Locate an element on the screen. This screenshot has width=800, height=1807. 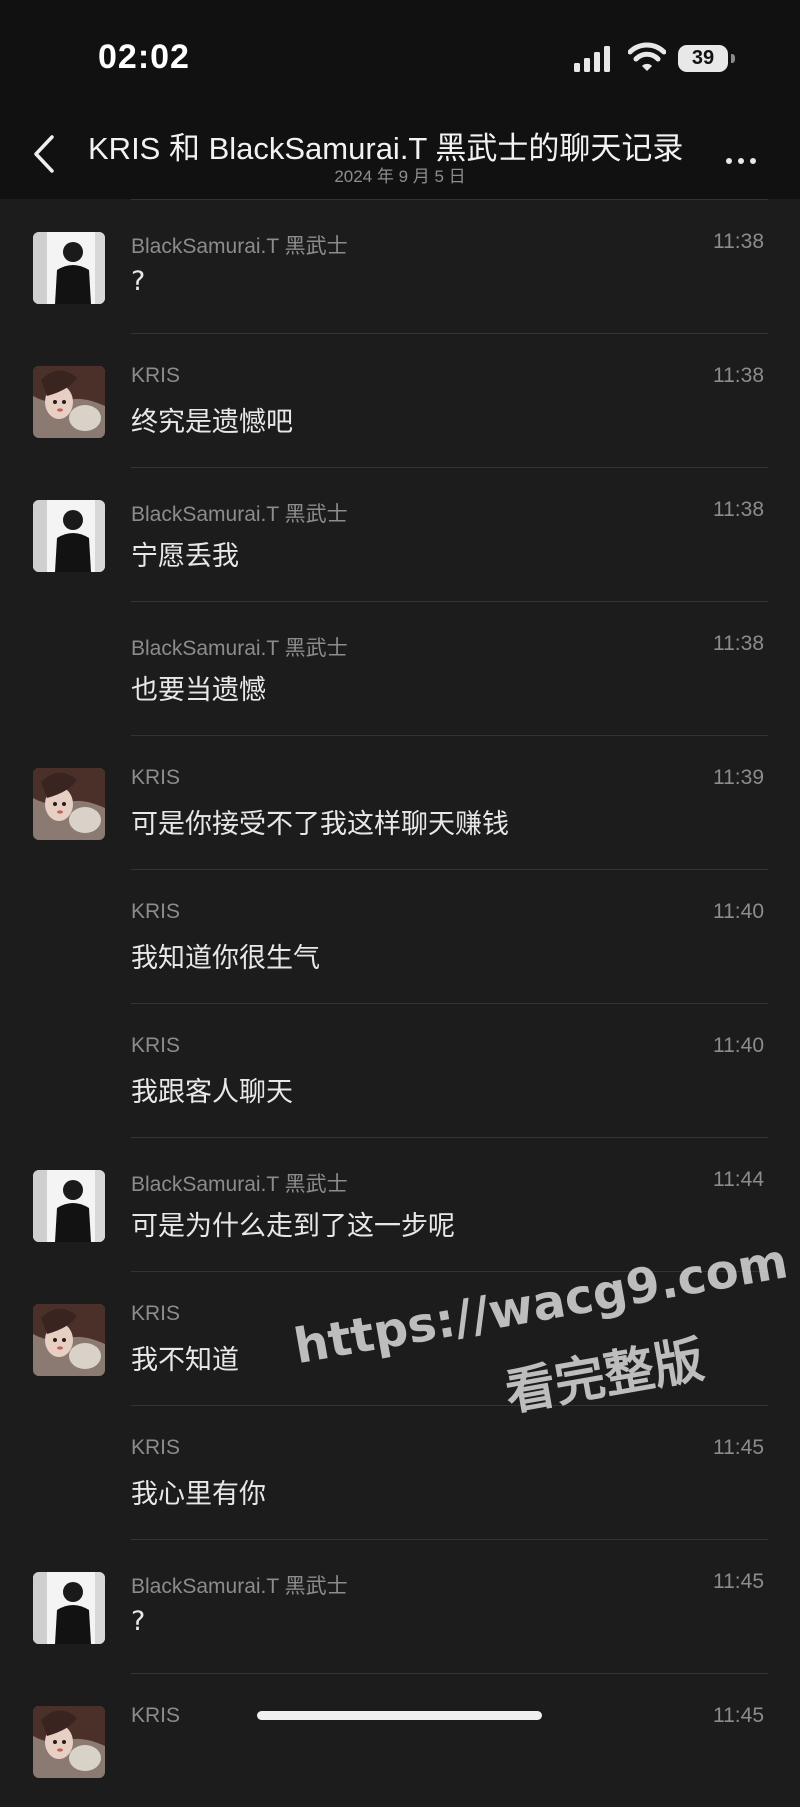
home-indicator is located at coordinates (399, 1715).